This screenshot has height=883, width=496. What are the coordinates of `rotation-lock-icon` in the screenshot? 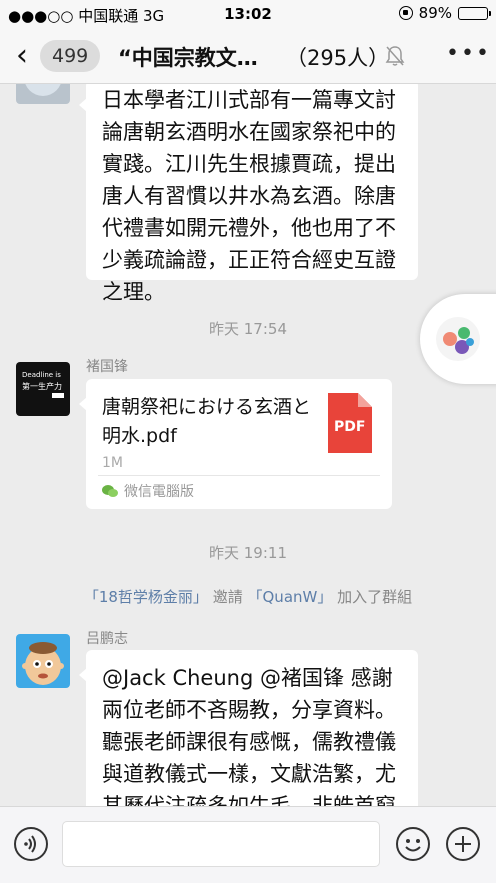 It's located at (405, 13).